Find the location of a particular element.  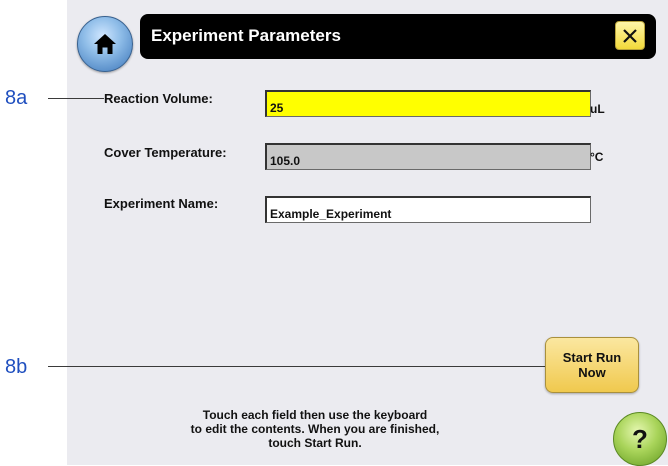

reaction-volume-label: Reaction Volume: is located at coordinates (158, 98).